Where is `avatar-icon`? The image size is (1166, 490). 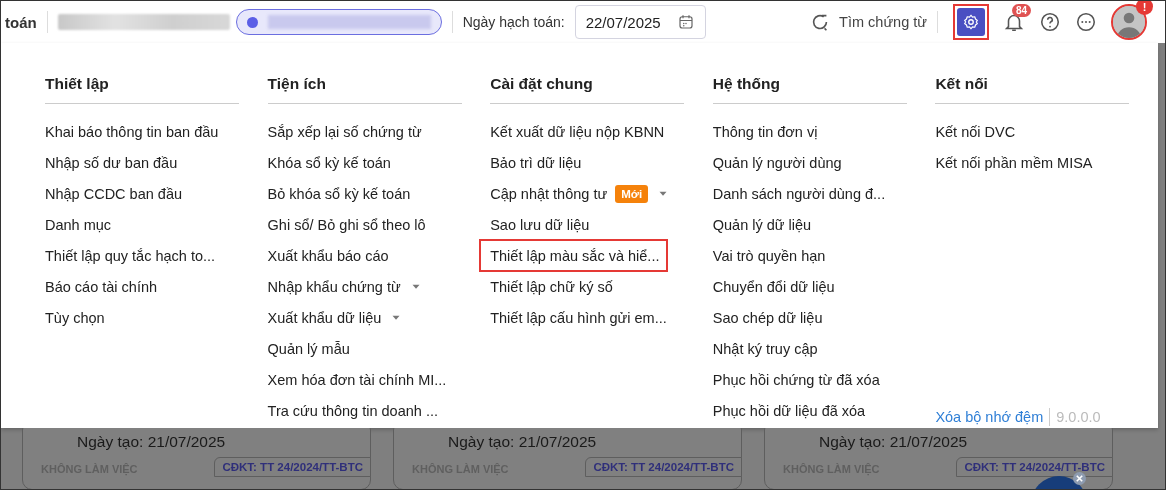
avatar-icon is located at coordinates (1129, 22).